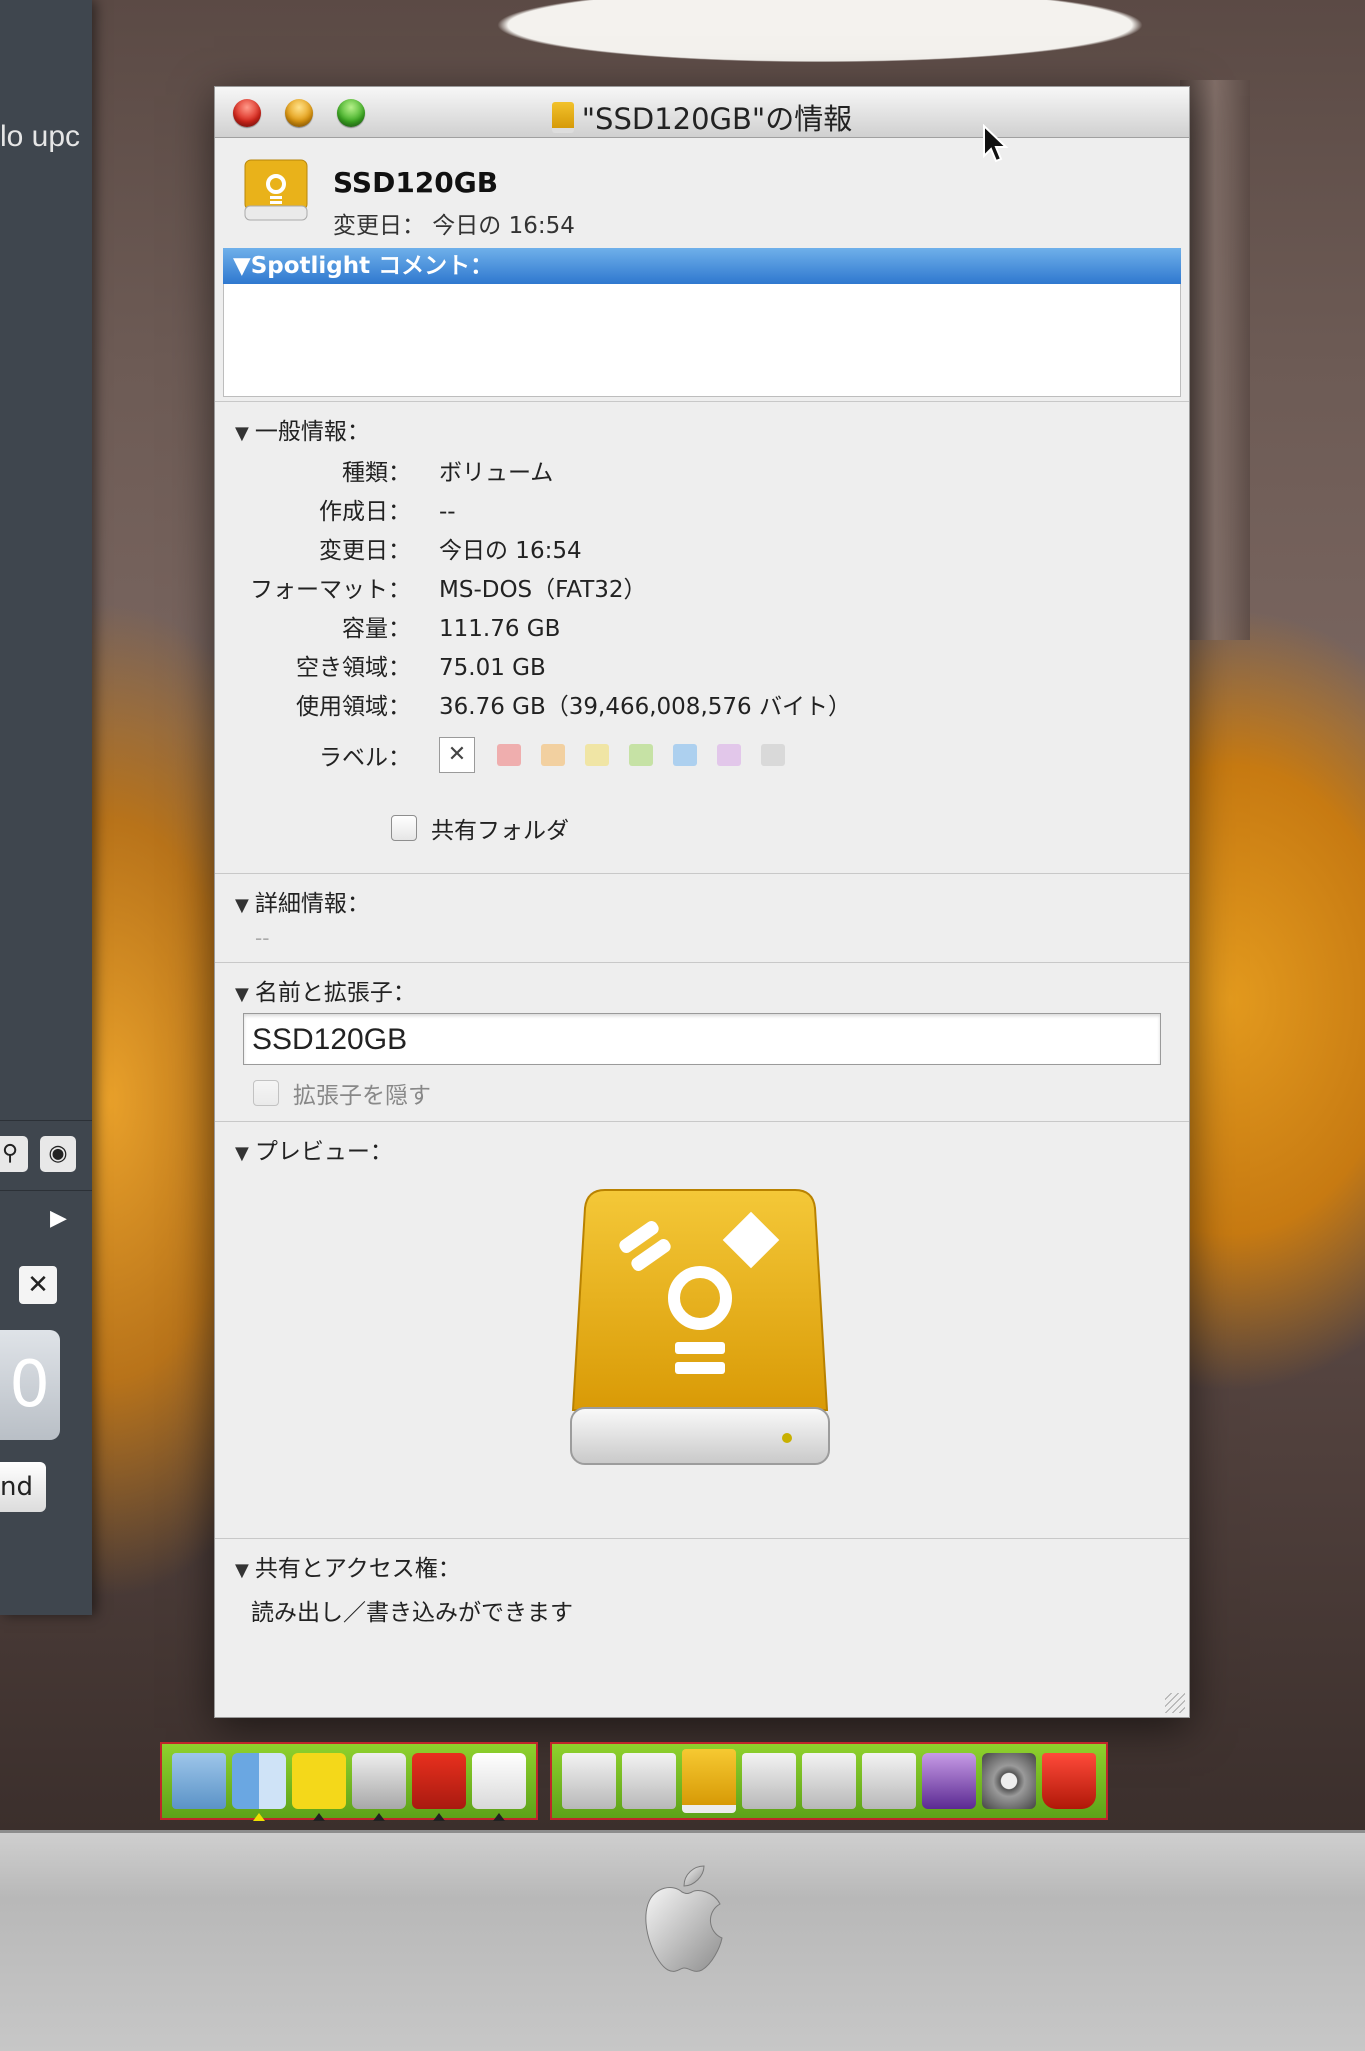 The width and height of the screenshot is (1365, 2051). What do you see at coordinates (702, 425) in the screenshot?
I see `general-info-header: ▼ 一般情報：` at bounding box center [702, 425].